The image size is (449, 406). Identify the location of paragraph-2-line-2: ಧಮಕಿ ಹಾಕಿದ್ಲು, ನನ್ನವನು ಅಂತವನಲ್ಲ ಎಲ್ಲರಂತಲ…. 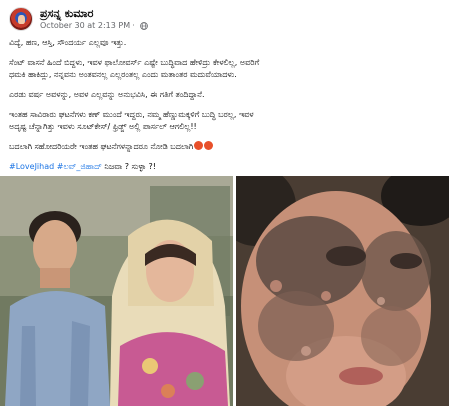
(123, 74).